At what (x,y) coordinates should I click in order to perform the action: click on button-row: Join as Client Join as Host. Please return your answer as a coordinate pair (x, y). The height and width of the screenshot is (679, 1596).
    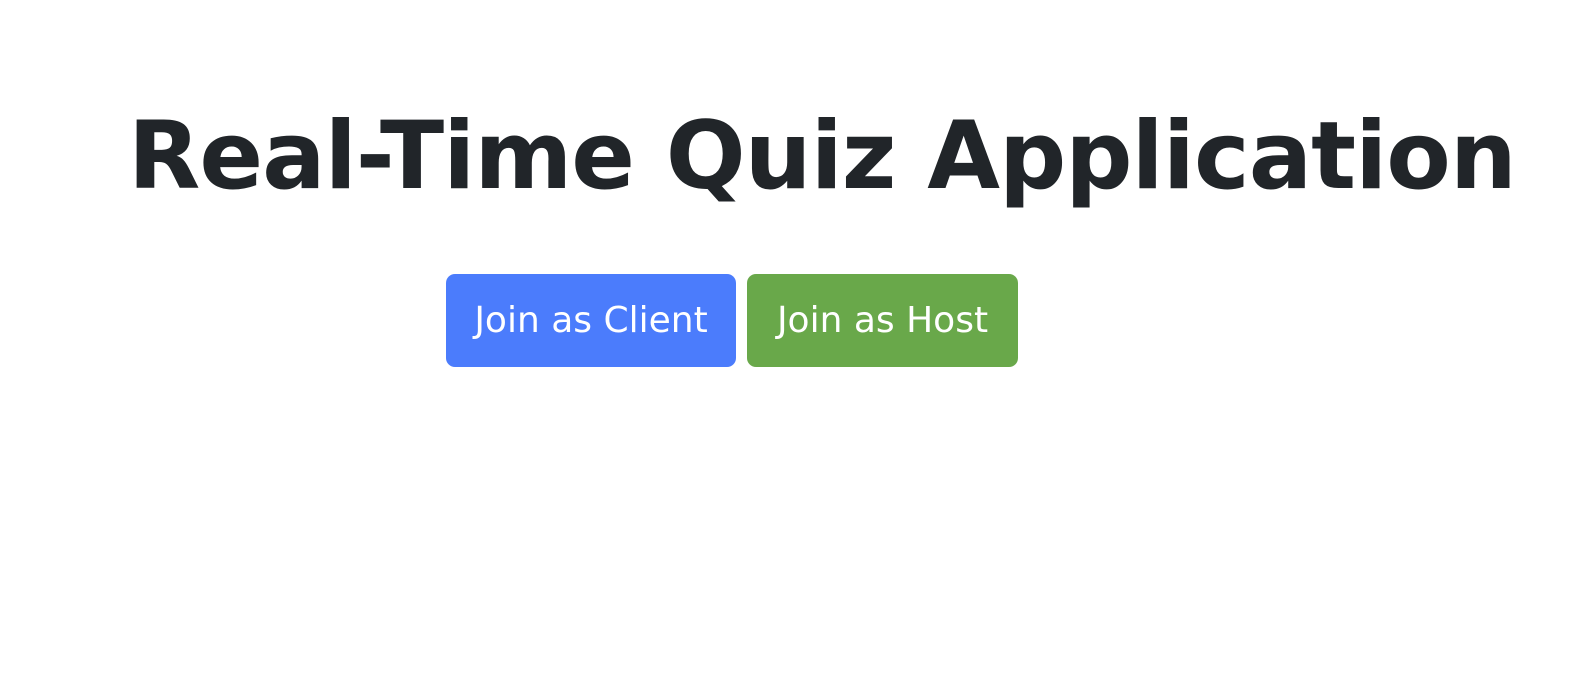
    Looking at the image, I should click on (732, 320).